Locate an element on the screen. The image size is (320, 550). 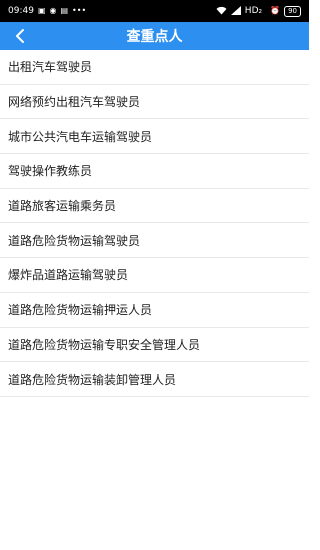
battery-icon: 90 is located at coordinates (292, 11).